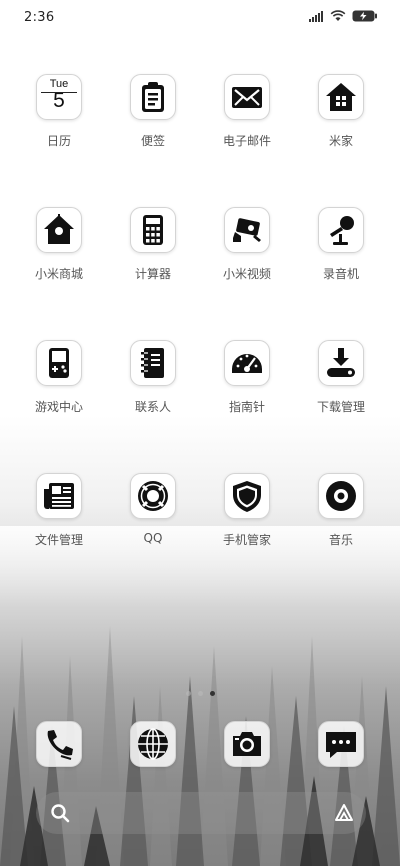  Describe the element at coordinates (152, 407) in the screenshot. I see `app-label: 联系人` at that location.